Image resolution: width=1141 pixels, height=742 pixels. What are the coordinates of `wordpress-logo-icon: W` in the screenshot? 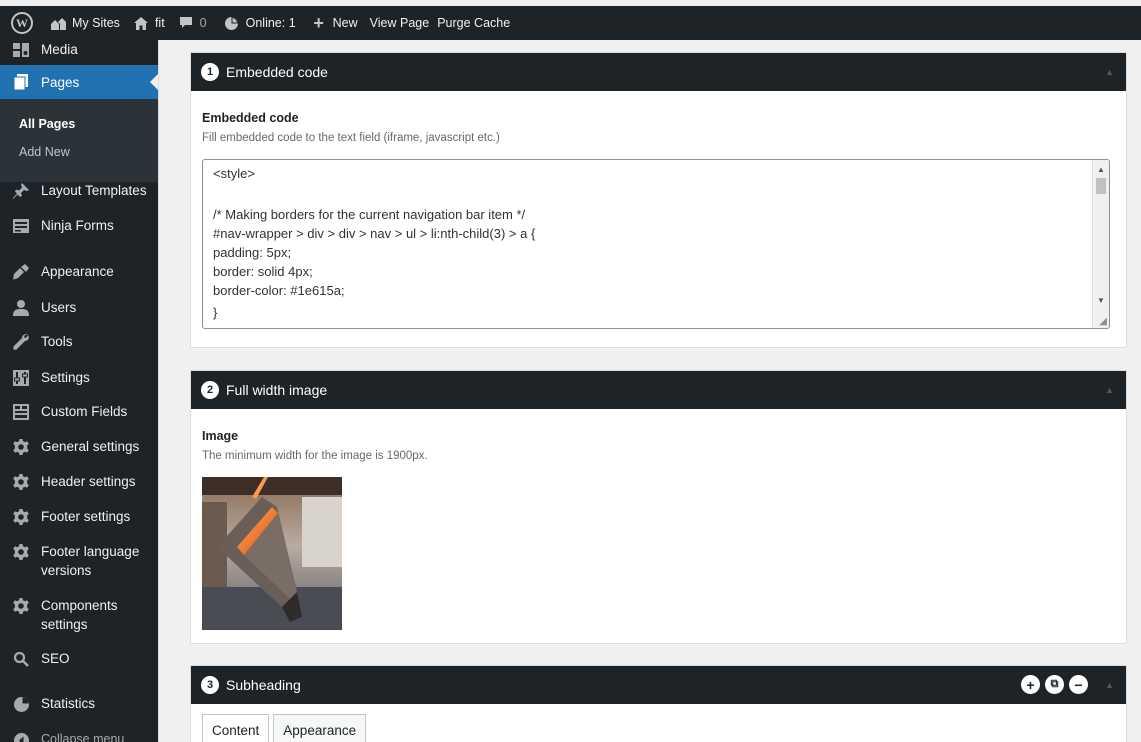 It's located at (22, 23).